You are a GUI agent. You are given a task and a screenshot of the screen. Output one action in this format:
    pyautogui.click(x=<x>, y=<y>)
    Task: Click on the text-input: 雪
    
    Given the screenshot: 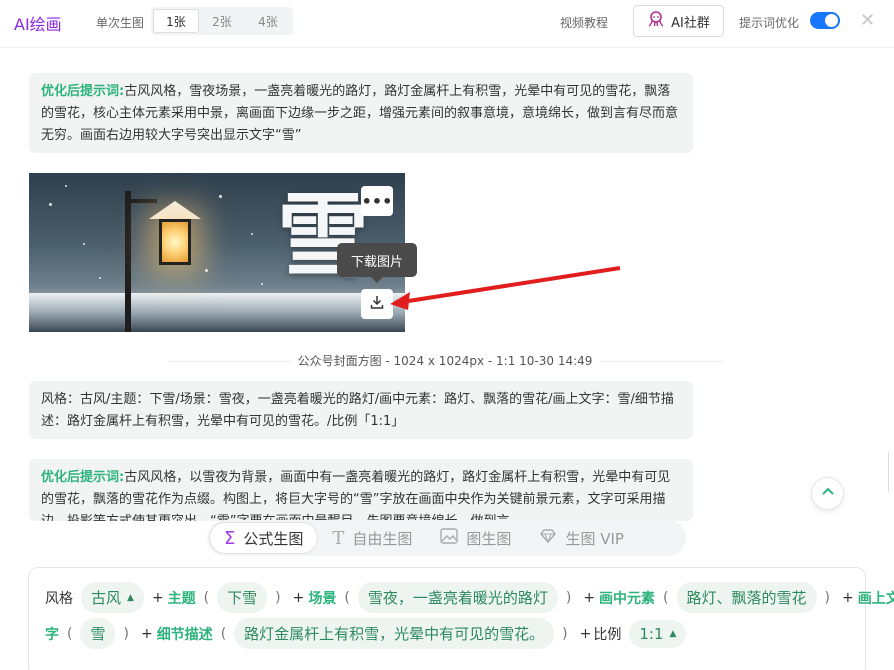 What is the action you would take?
    pyautogui.click(x=98, y=633)
    